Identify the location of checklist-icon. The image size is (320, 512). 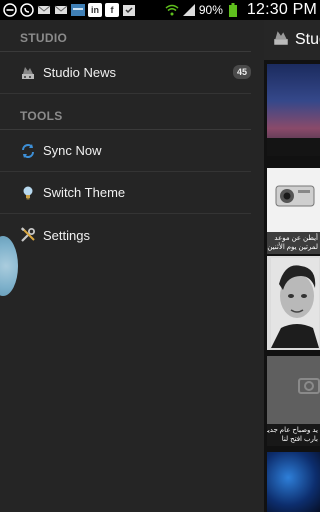
(129, 10).